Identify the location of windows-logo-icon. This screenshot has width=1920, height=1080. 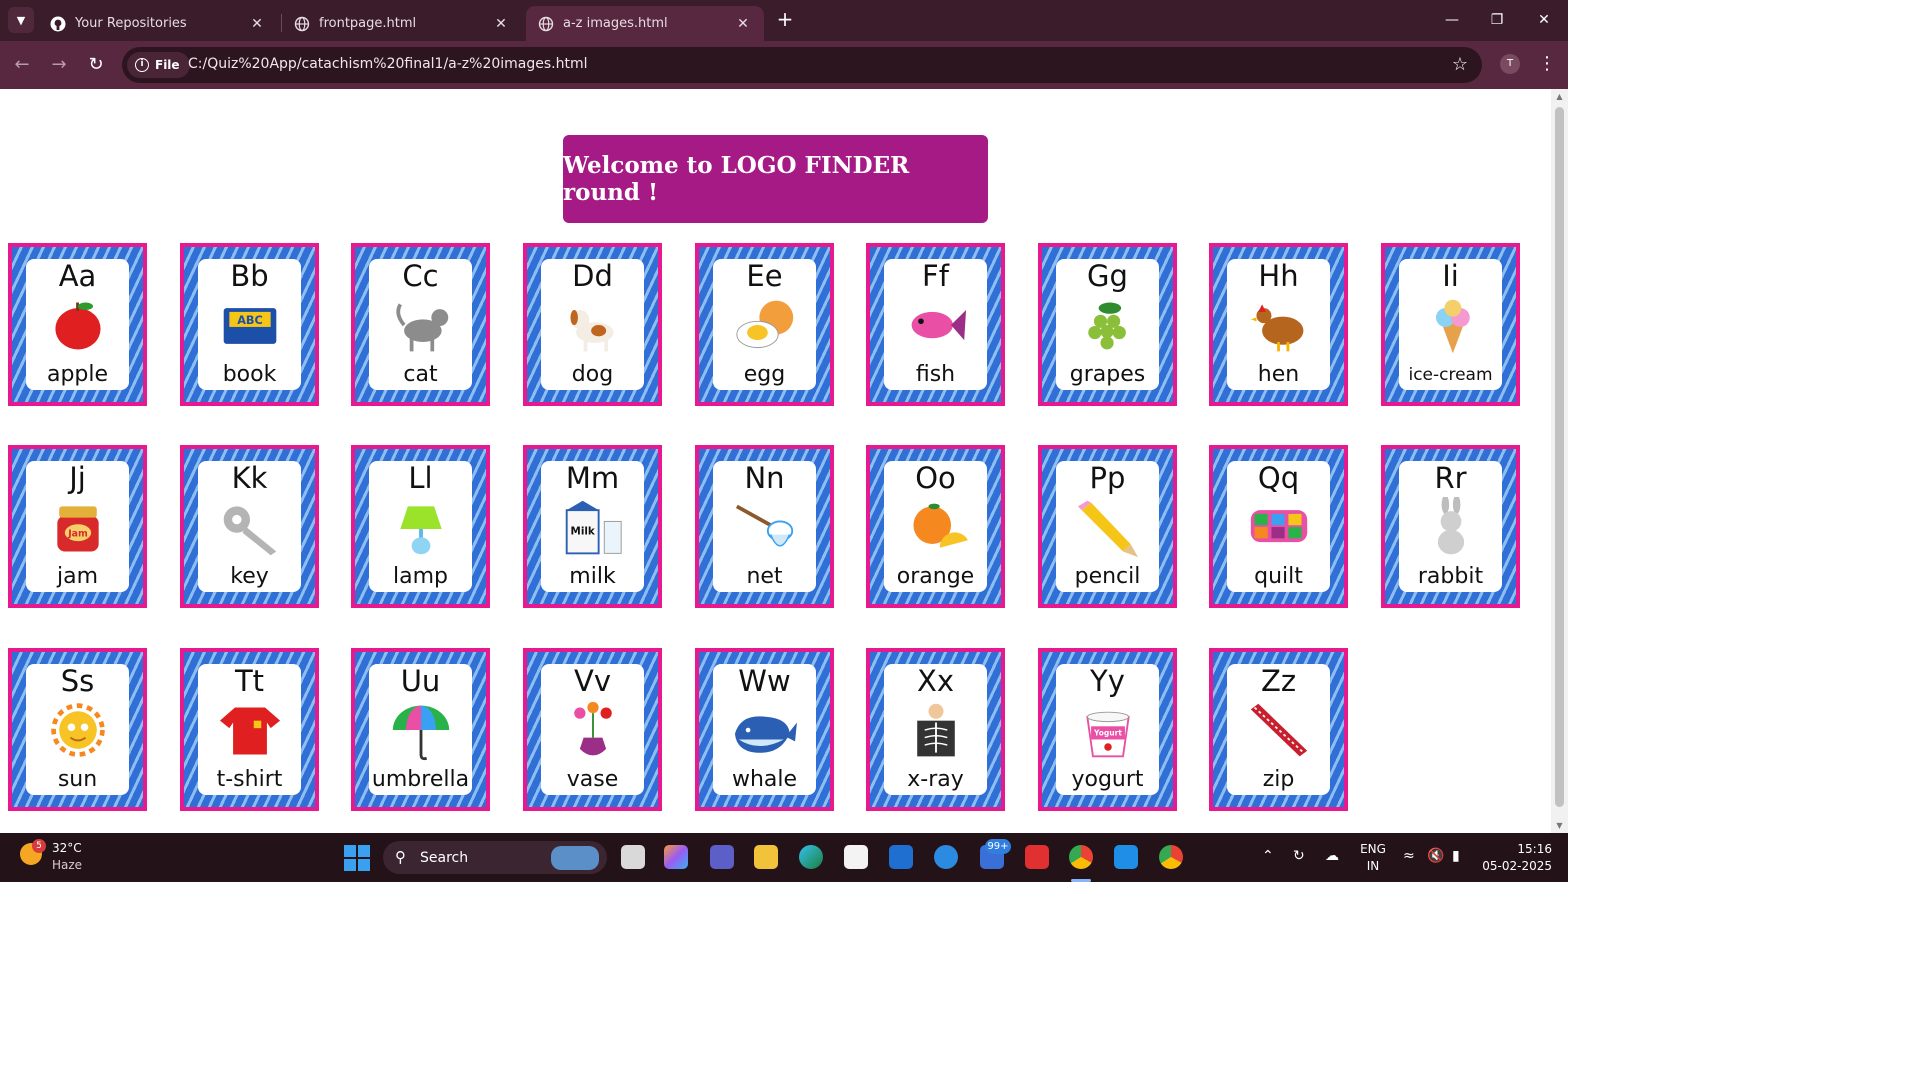
(350, 851).